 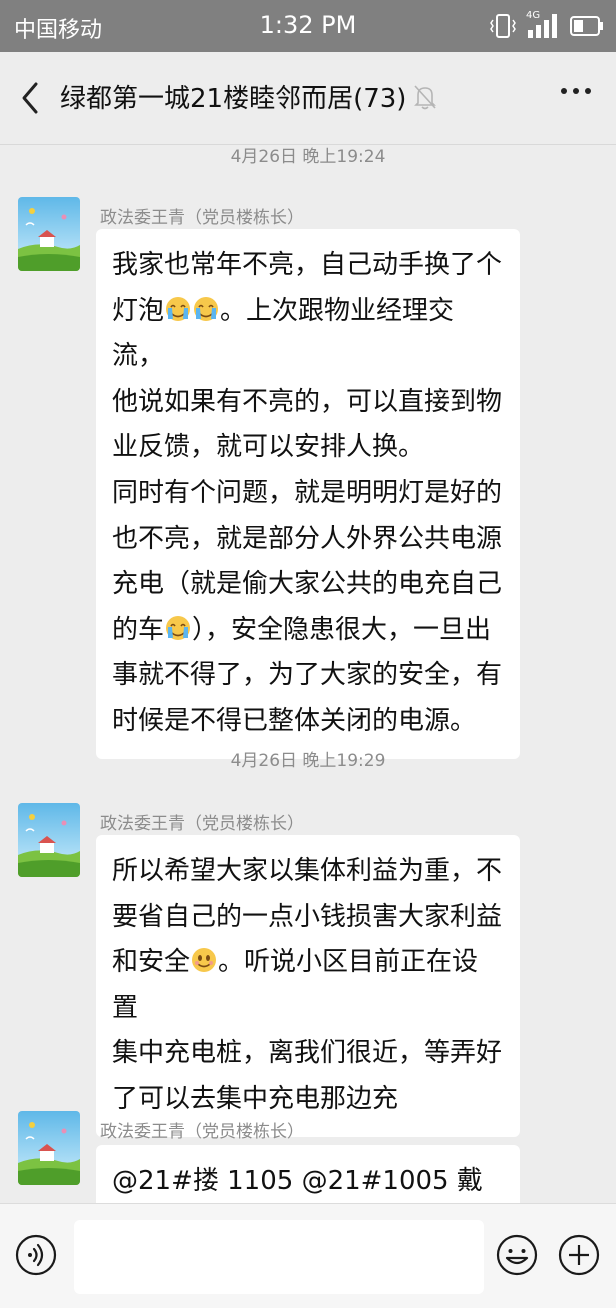 I want to click on battery-icon, so click(x=586, y=26).